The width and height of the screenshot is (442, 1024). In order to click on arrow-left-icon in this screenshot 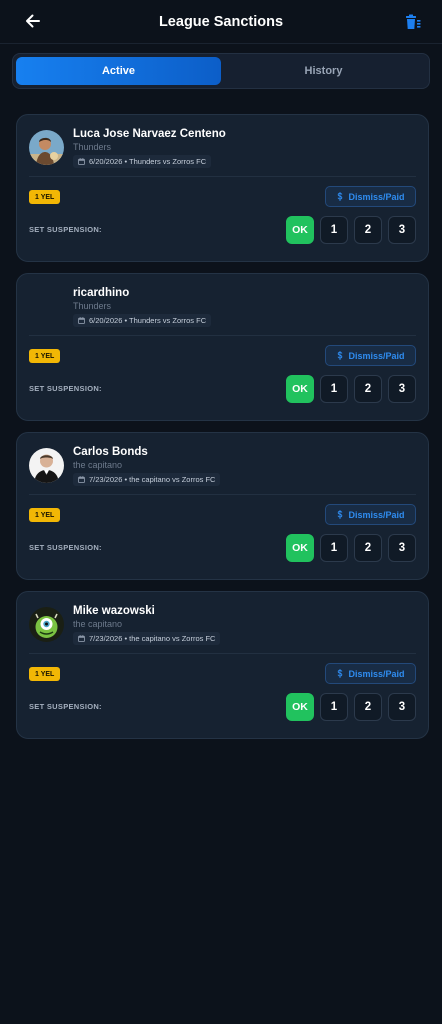, I will do `click(33, 21)`.